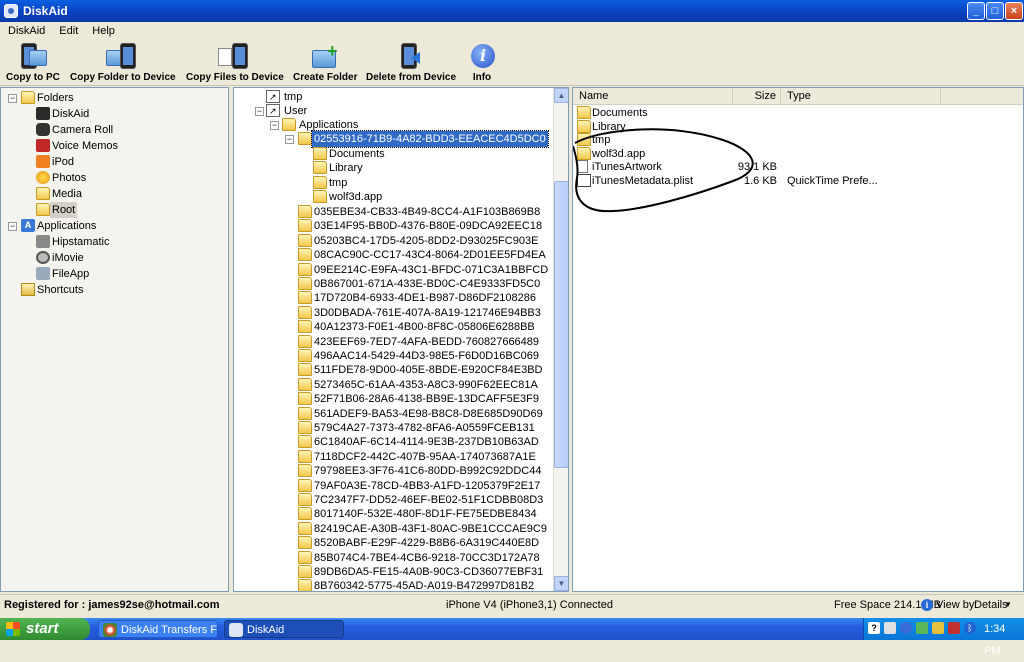 This screenshot has height=662, width=1024. What do you see at coordinates (757, 96) in the screenshot?
I see `column-size: Size` at bounding box center [757, 96].